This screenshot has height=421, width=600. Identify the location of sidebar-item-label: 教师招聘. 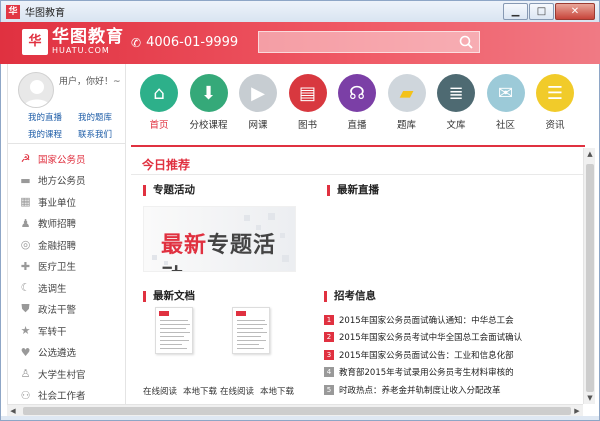
(57, 225).